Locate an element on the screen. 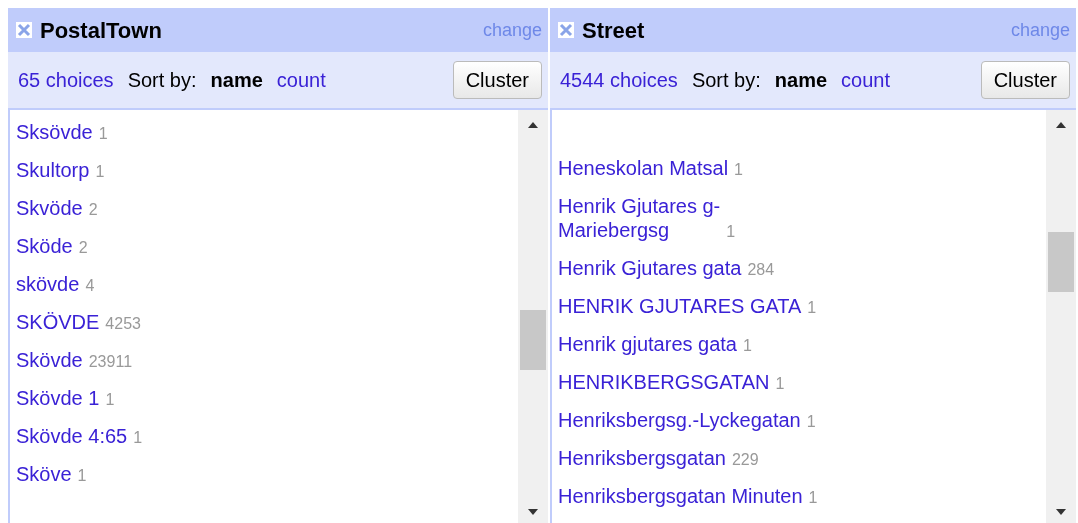 The width and height of the screenshot is (1078, 523). facet-title: Street is located at coordinates (613, 30).